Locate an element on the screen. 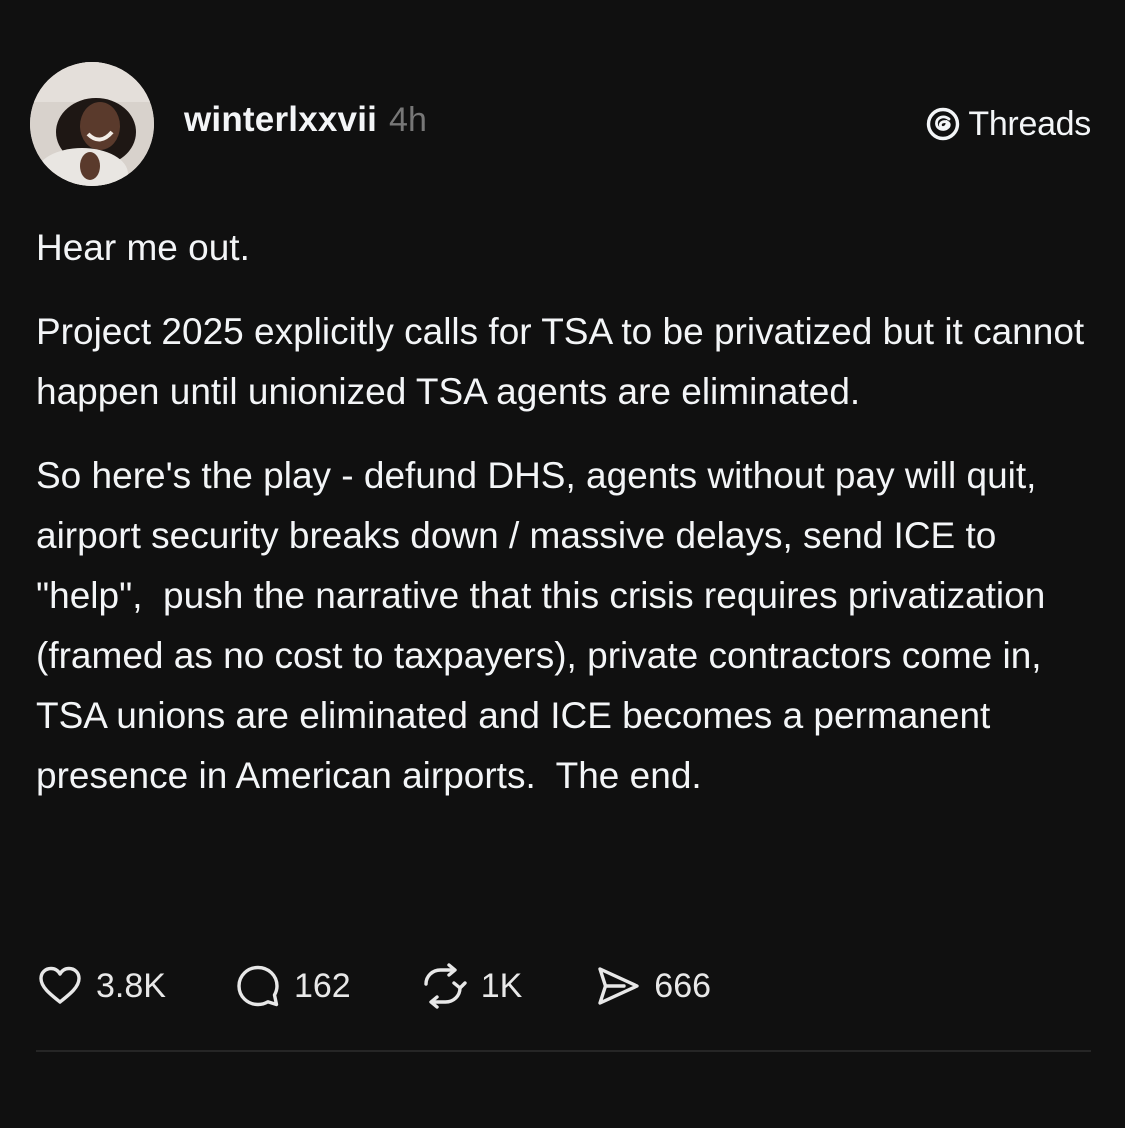 The width and height of the screenshot is (1125, 1128). threads-logo-icon is located at coordinates (943, 124).